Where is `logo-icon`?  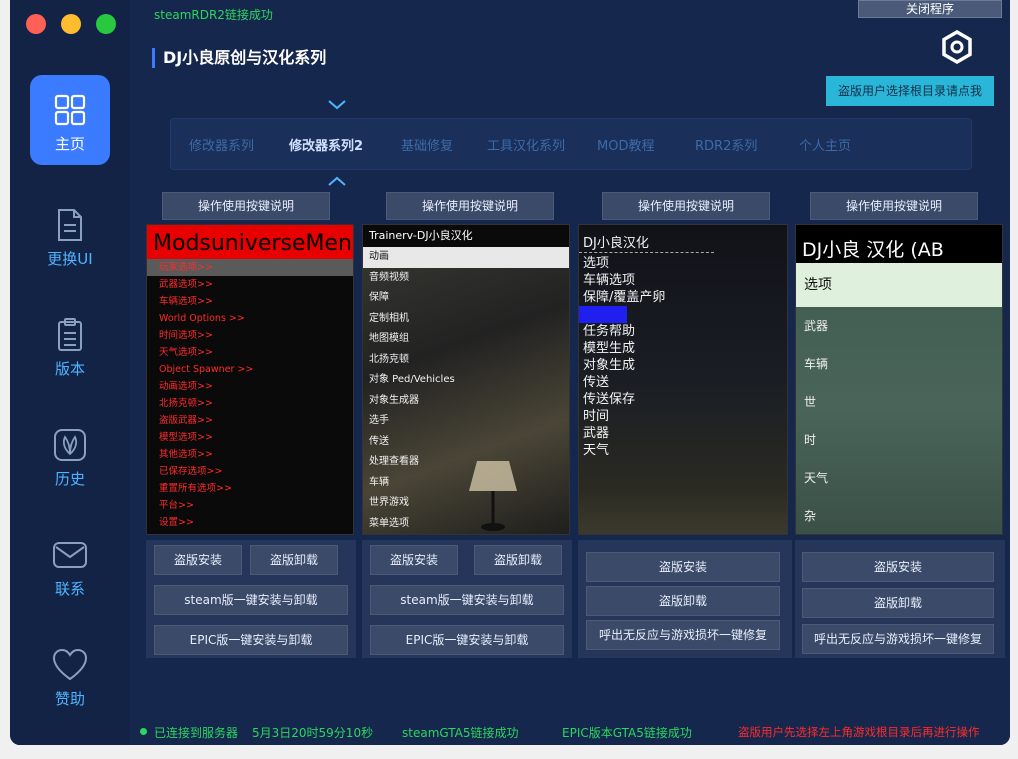
logo-icon is located at coordinates (957, 47).